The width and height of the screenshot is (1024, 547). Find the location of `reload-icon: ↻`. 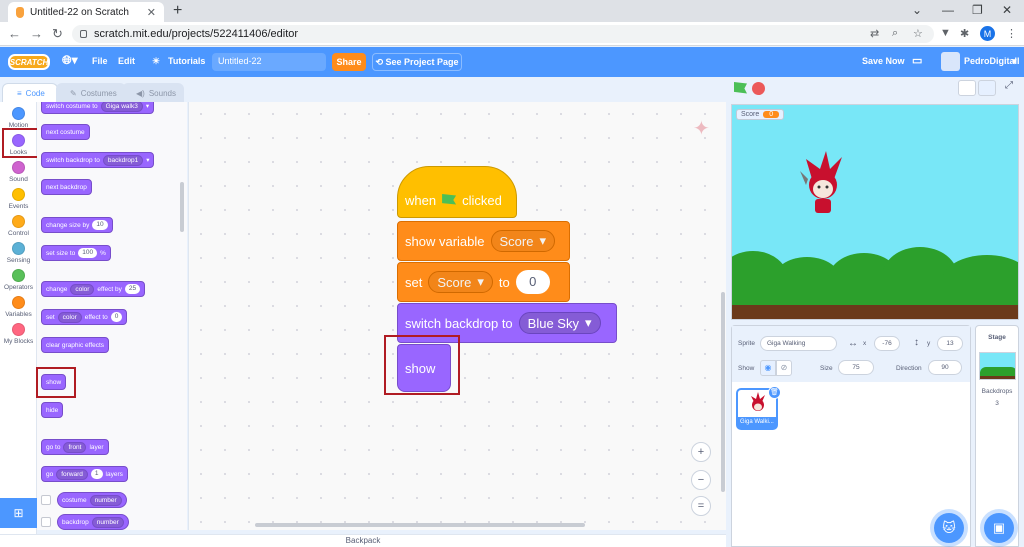

reload-icon: ↻ is located at coordinates (57, 34).